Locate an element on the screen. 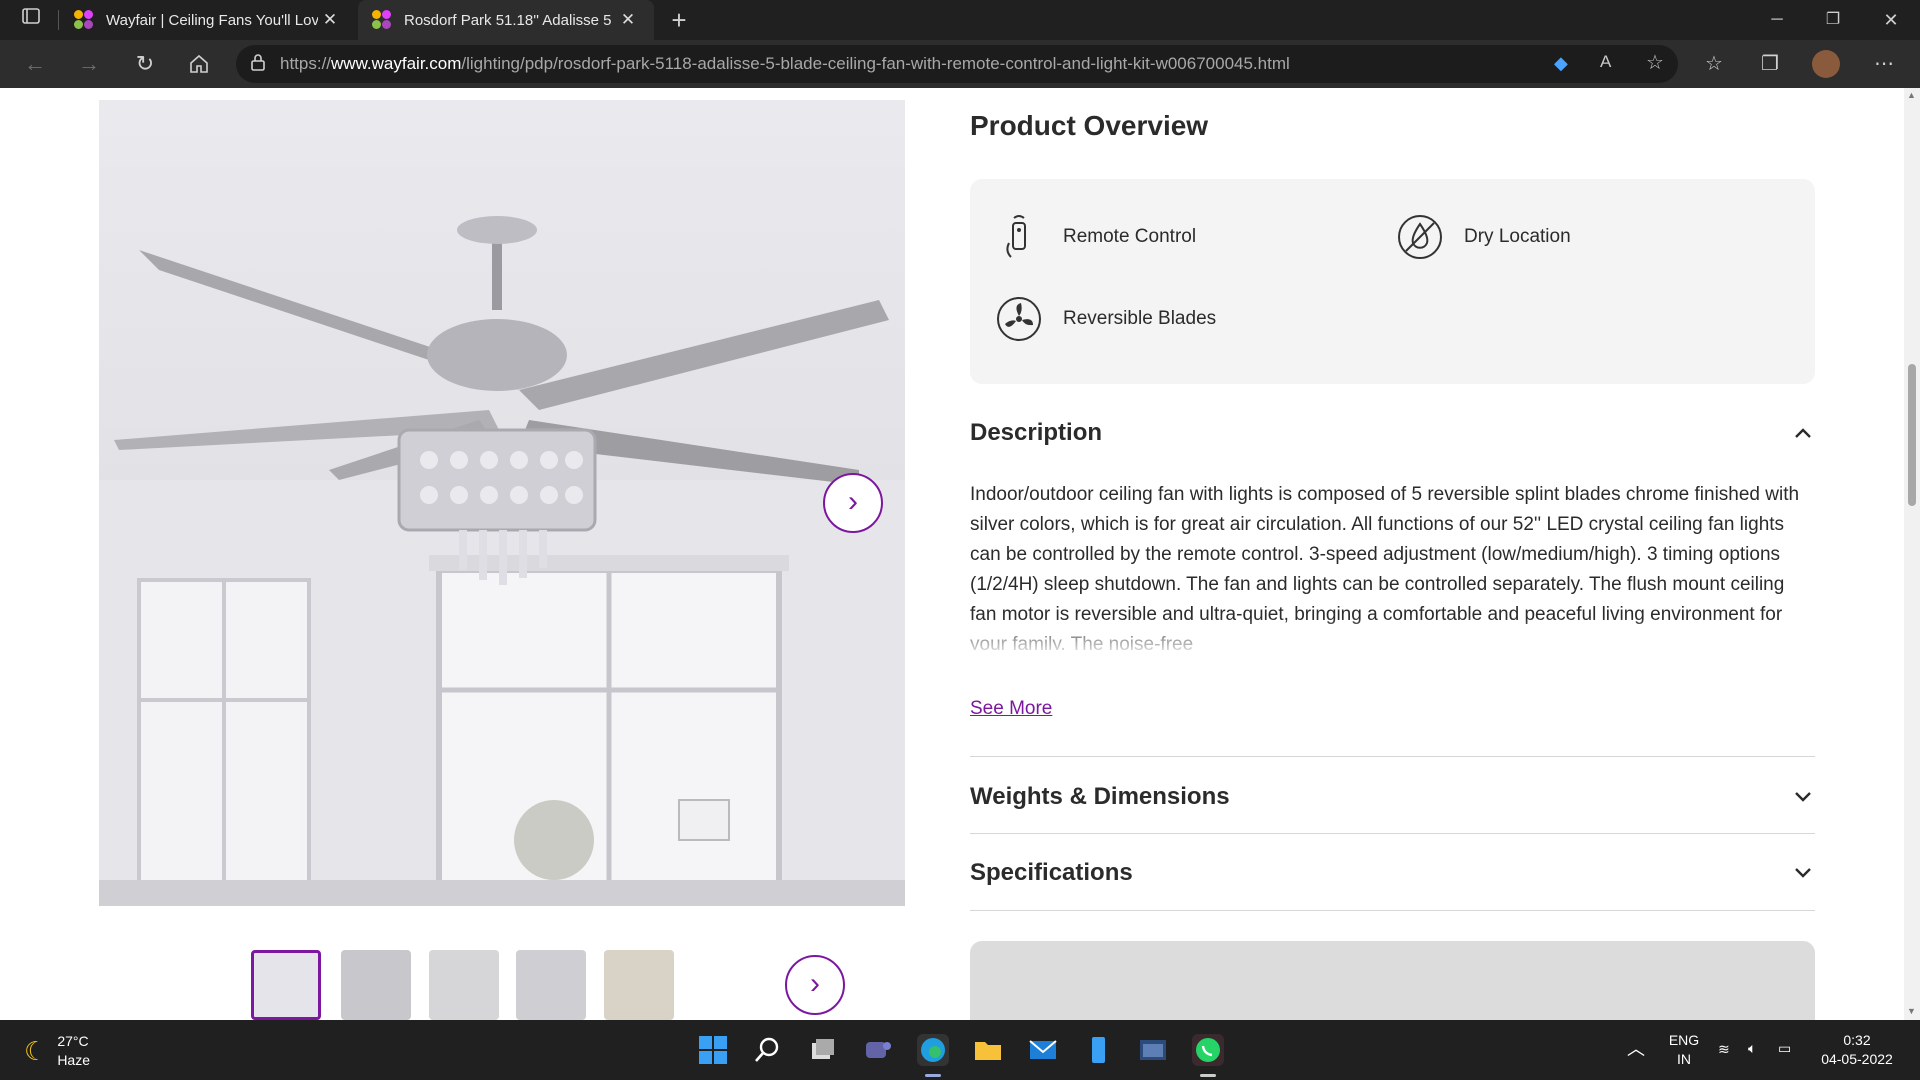  forward-icon: → is located at coordinates (89, 64).